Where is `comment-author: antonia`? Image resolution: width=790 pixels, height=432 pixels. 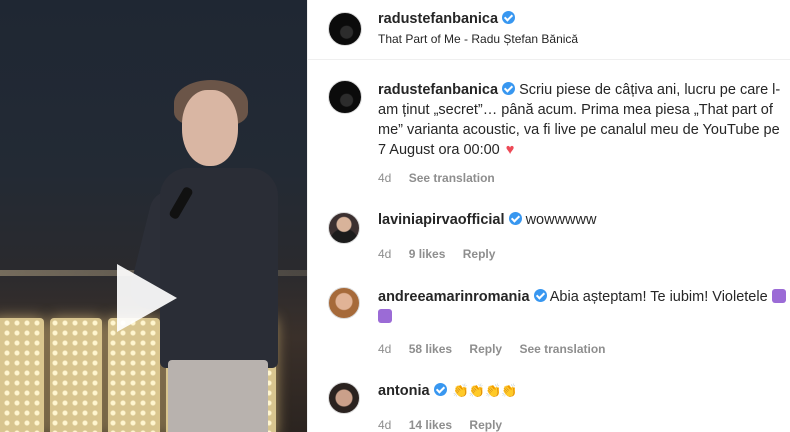
comment-author: antonia is located at coordinates (412, 391).